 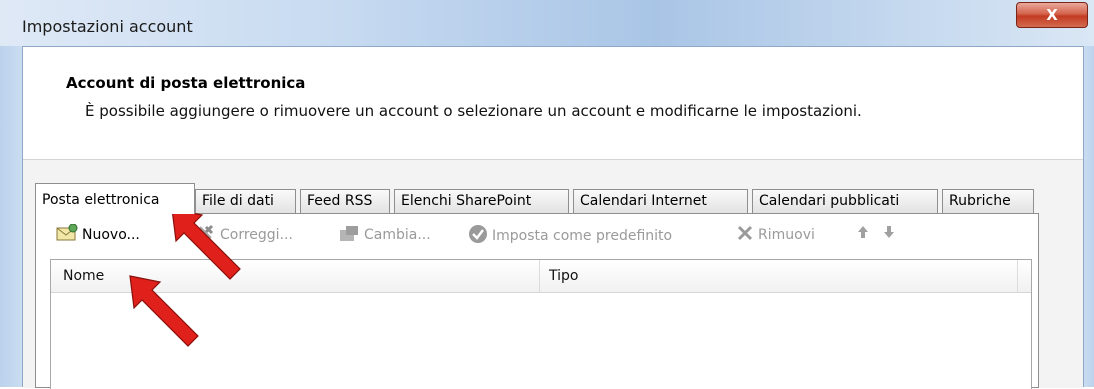 What do you see at coordinates (11, 216) in the screenshot?
I see `window-frame-left` at bounding box center [11, 216].